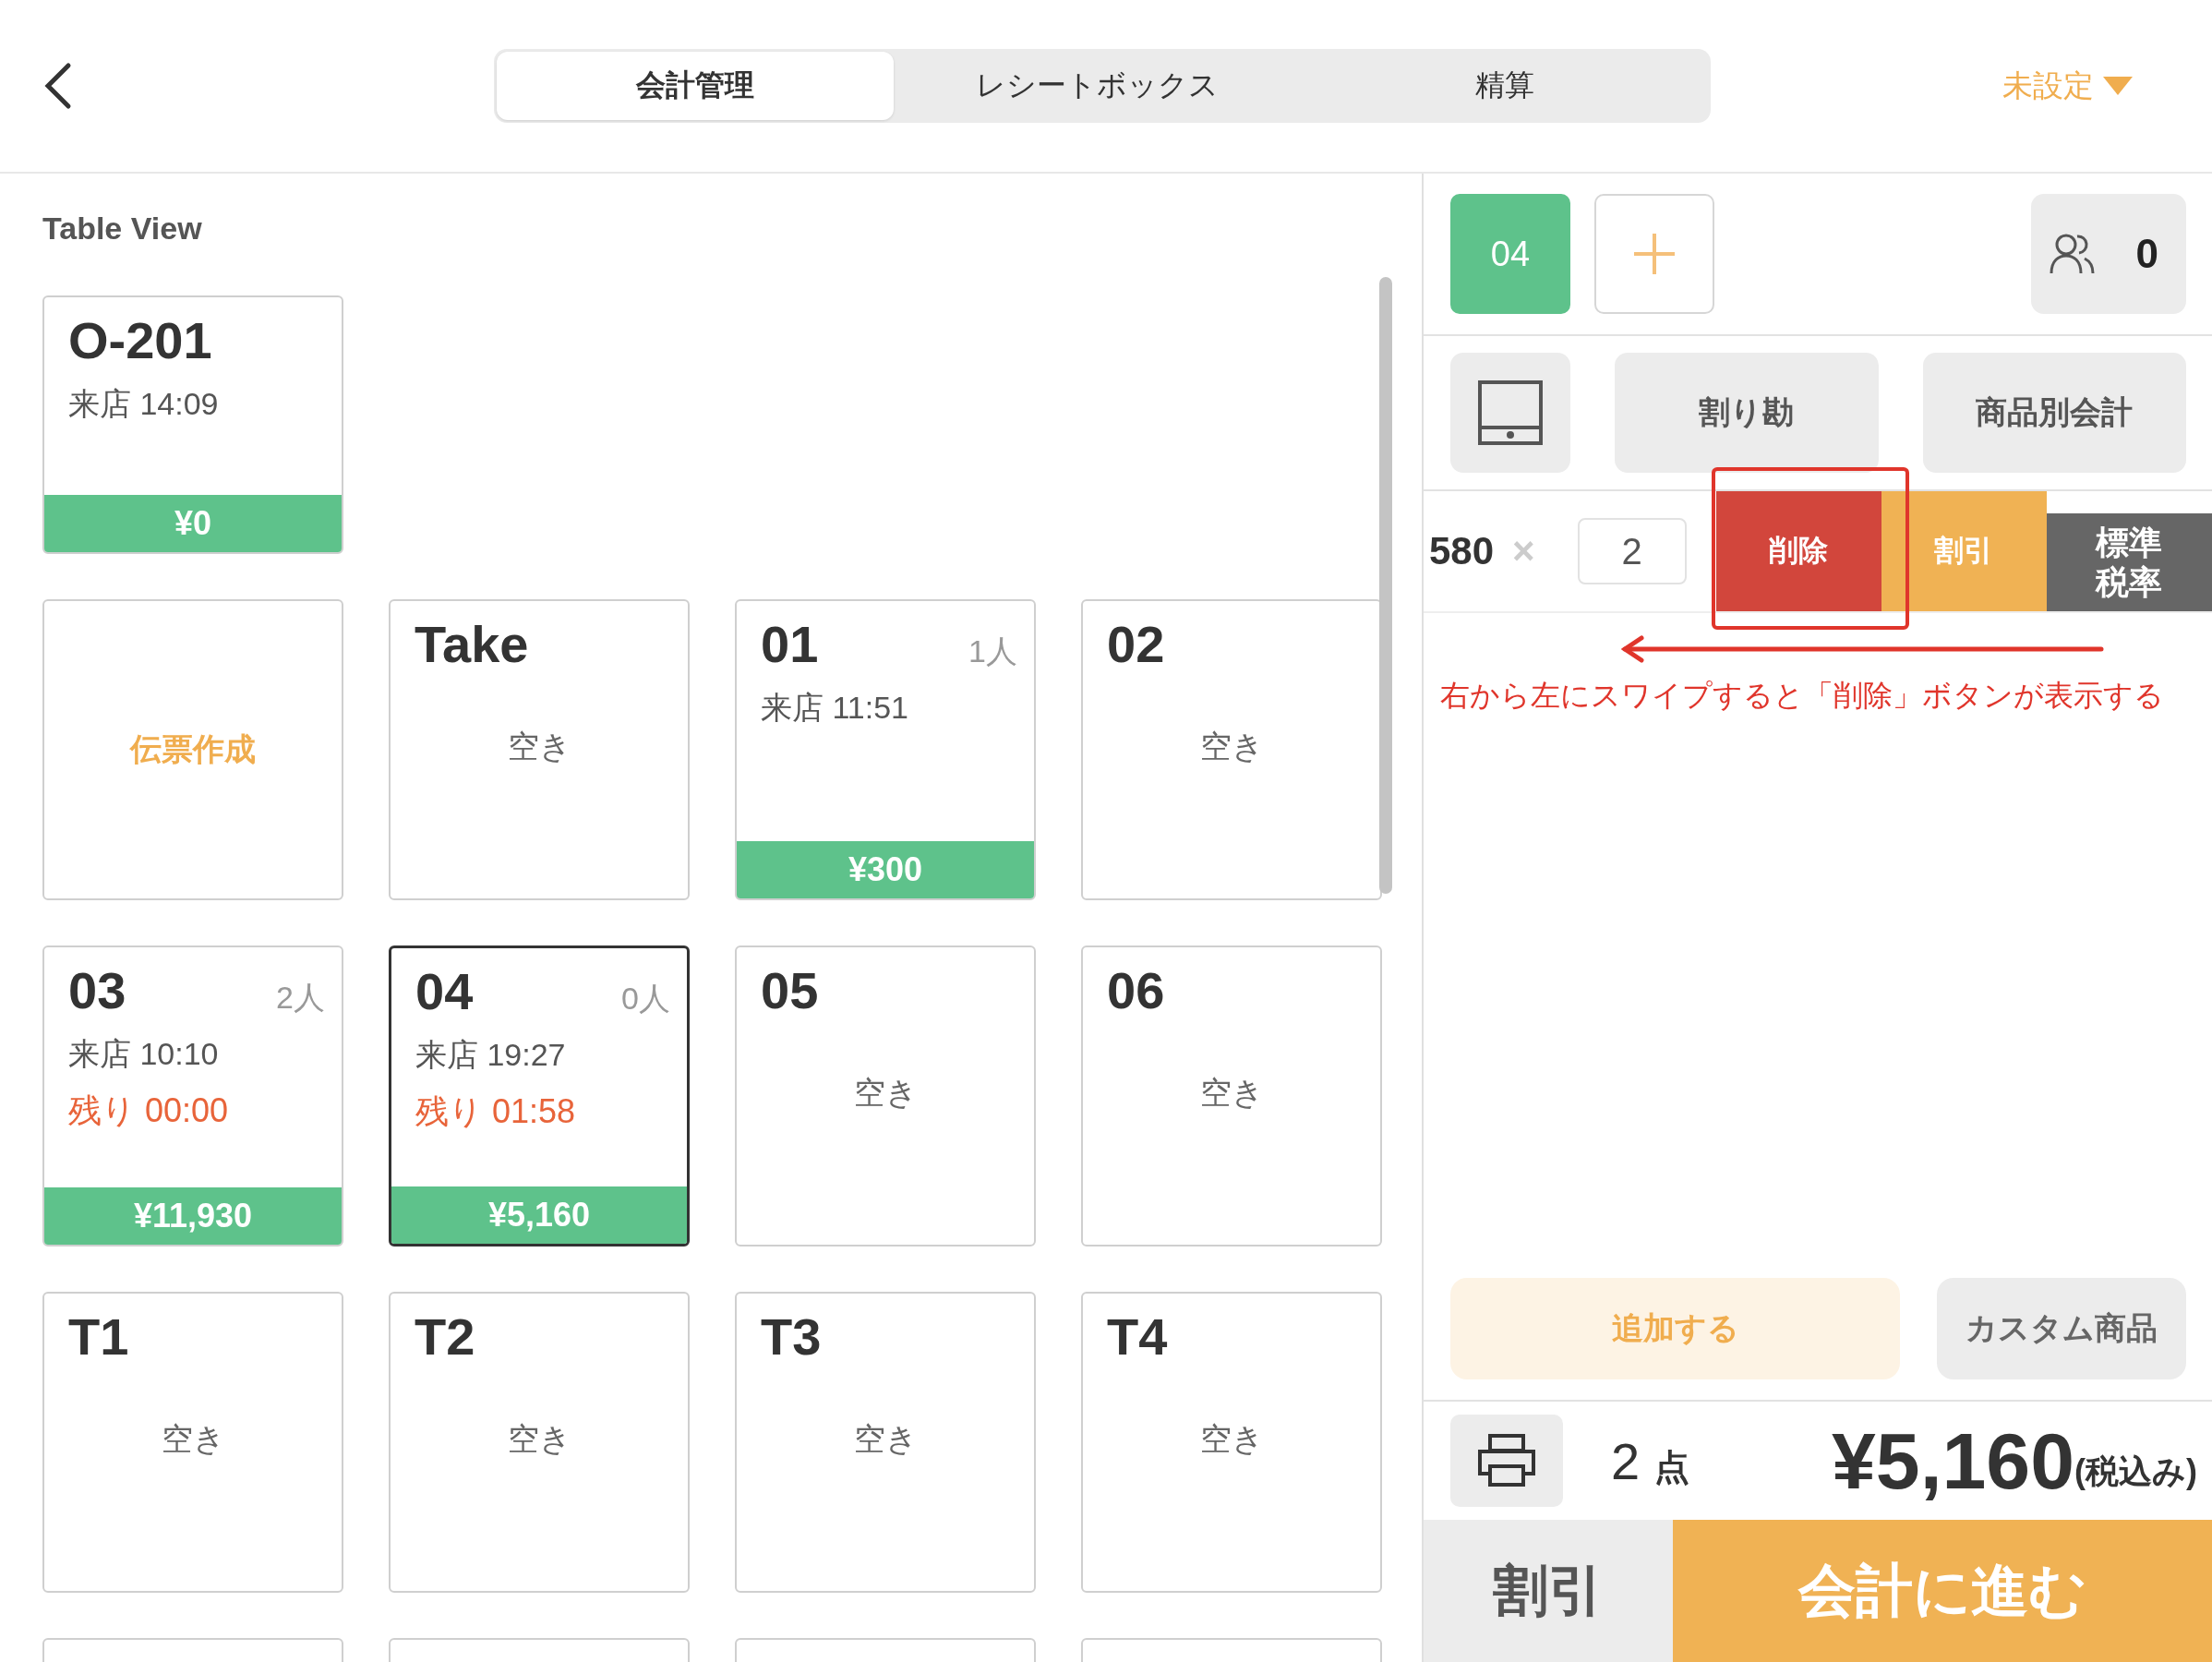  What do you see at coordinates (472, 644) in the screenshot?
I see `table-name: Take` at bounding box center [472, 644].